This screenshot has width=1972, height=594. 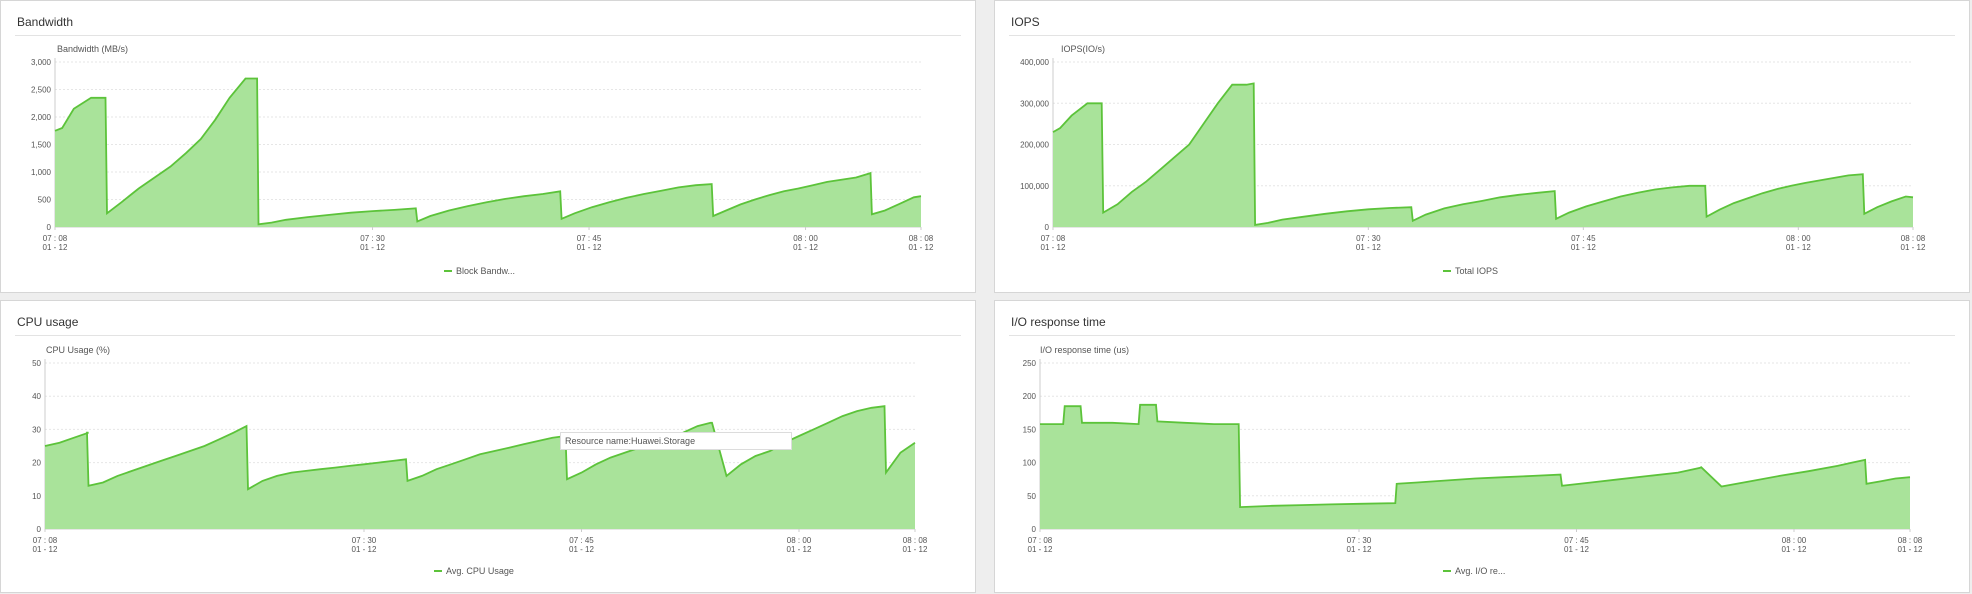 What do you see at coordinates (36, 496) in the screenshot?
I see `y-tick-label: 10` at bounding box center [36, 496].